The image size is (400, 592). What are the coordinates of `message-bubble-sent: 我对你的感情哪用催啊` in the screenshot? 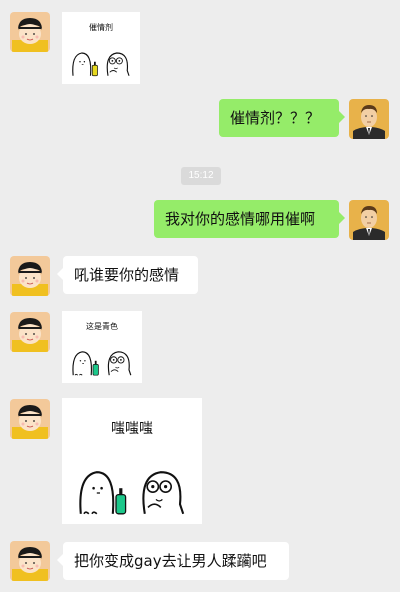 It's located at (249, 219).